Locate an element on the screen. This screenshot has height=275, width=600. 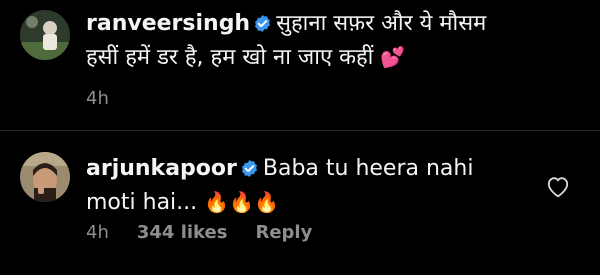
like-button is located at coordinates (558, 186).